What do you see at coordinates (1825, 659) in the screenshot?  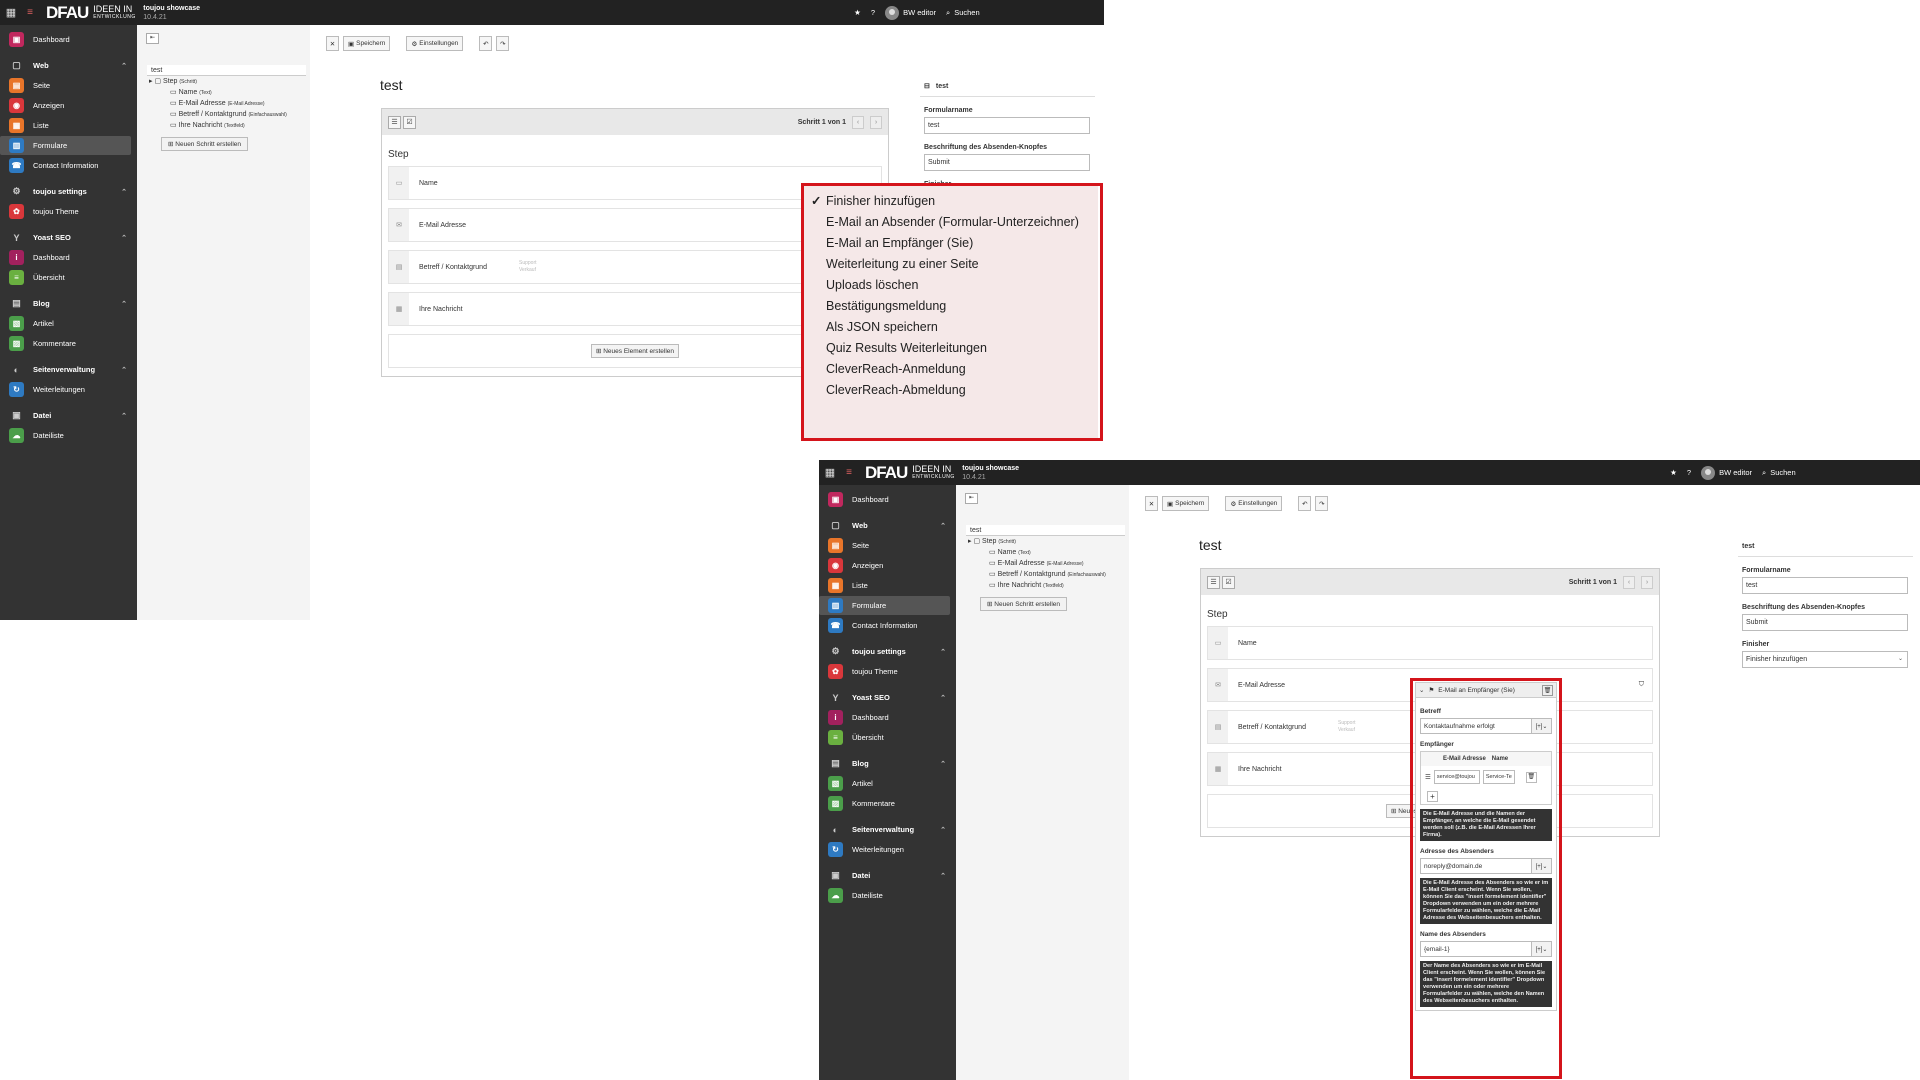 I see `finisher-select: Finisher hinzufügen⌄` at bounding box center [1825, 659].